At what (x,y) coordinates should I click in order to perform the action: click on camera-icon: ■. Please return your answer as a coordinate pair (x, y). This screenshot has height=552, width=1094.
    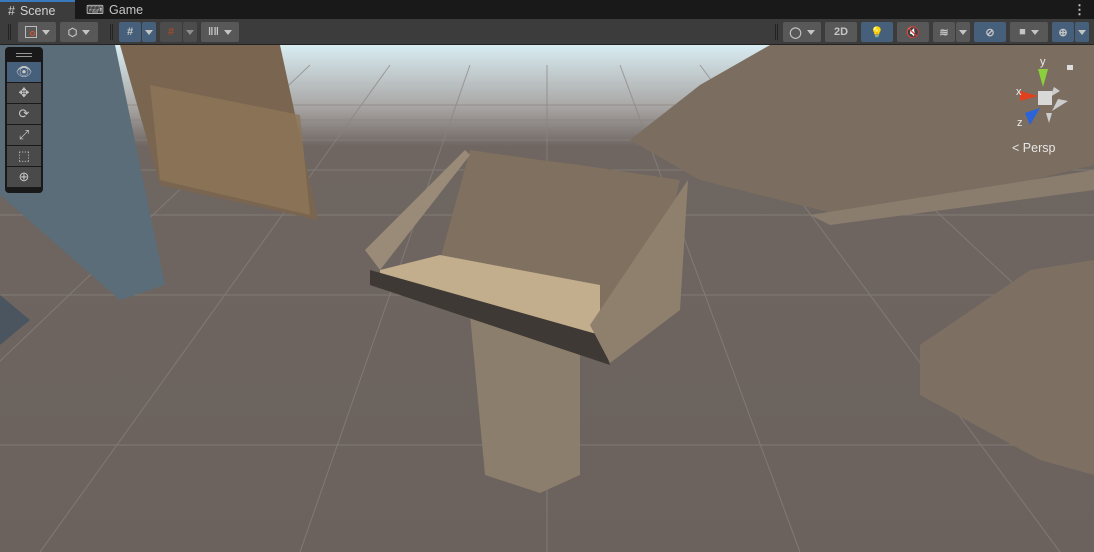
    Looking at the image, I should click on (1022, 32).